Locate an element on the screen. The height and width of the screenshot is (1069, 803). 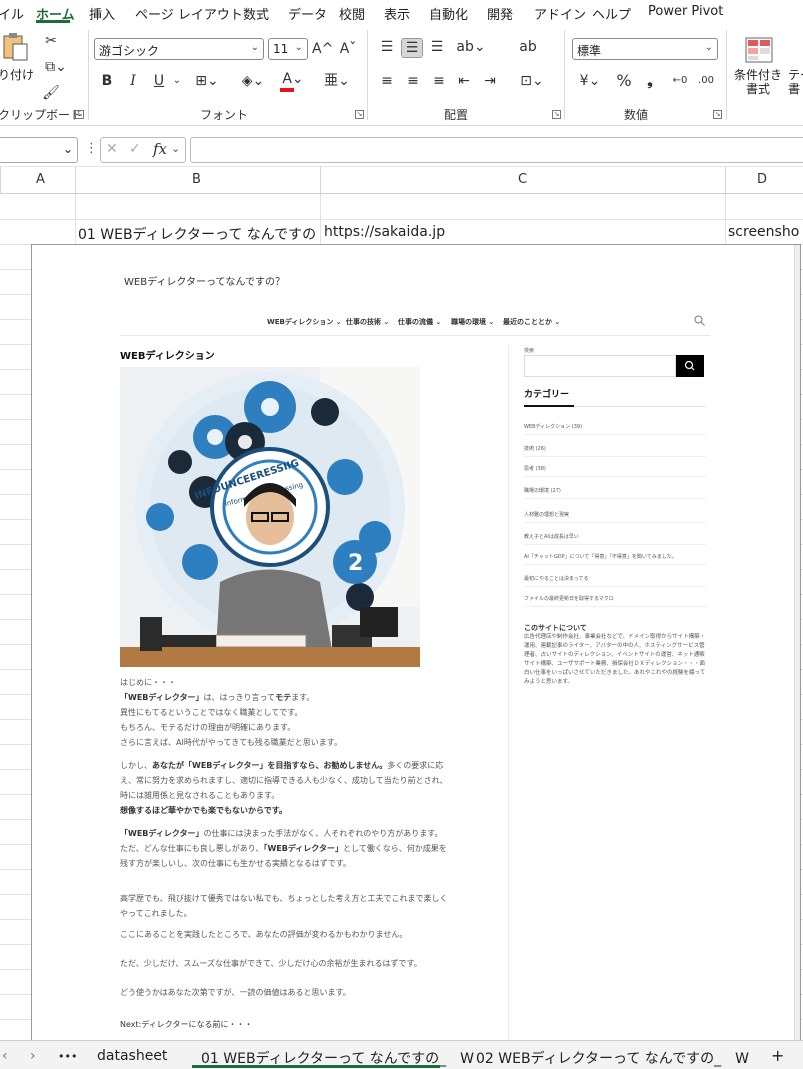
italic-button: I is located at coordinates (133, 81).